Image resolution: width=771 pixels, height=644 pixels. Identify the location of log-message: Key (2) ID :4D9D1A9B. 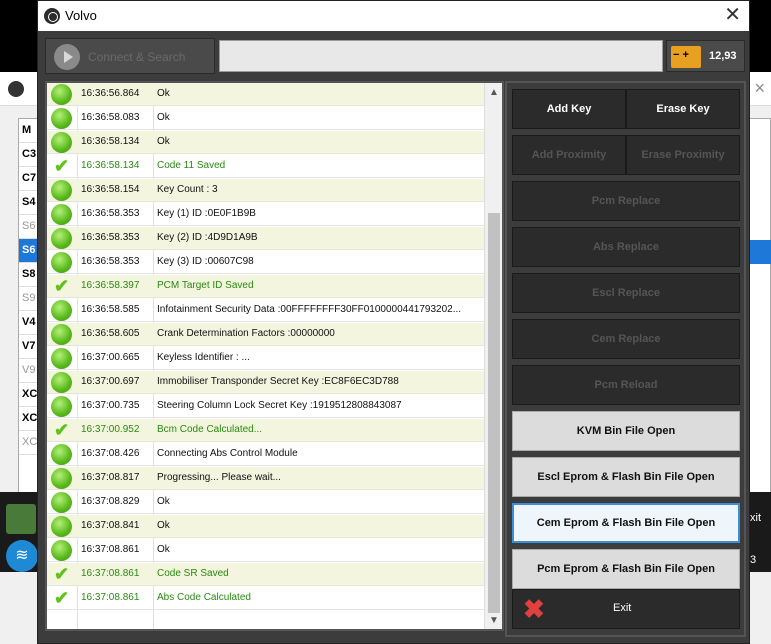
(207, 237).